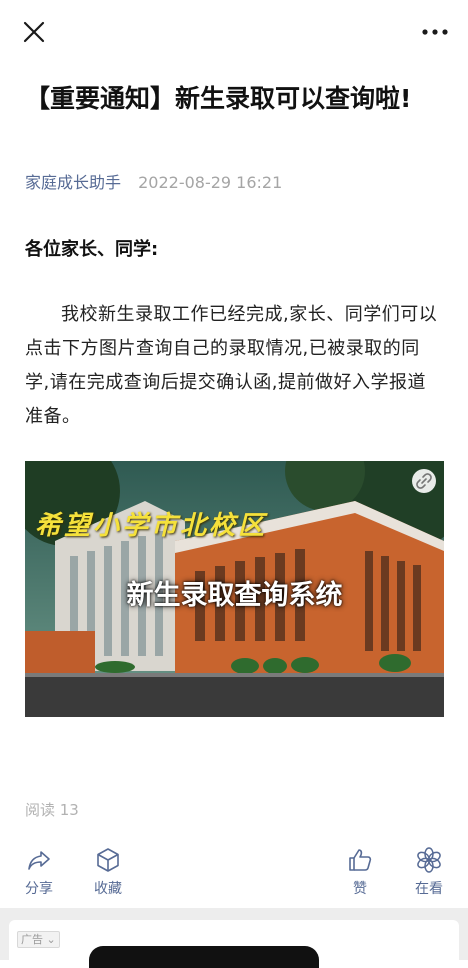 The image size is (468, 968). I want to click on like-button: 赞, so click(360, 872).